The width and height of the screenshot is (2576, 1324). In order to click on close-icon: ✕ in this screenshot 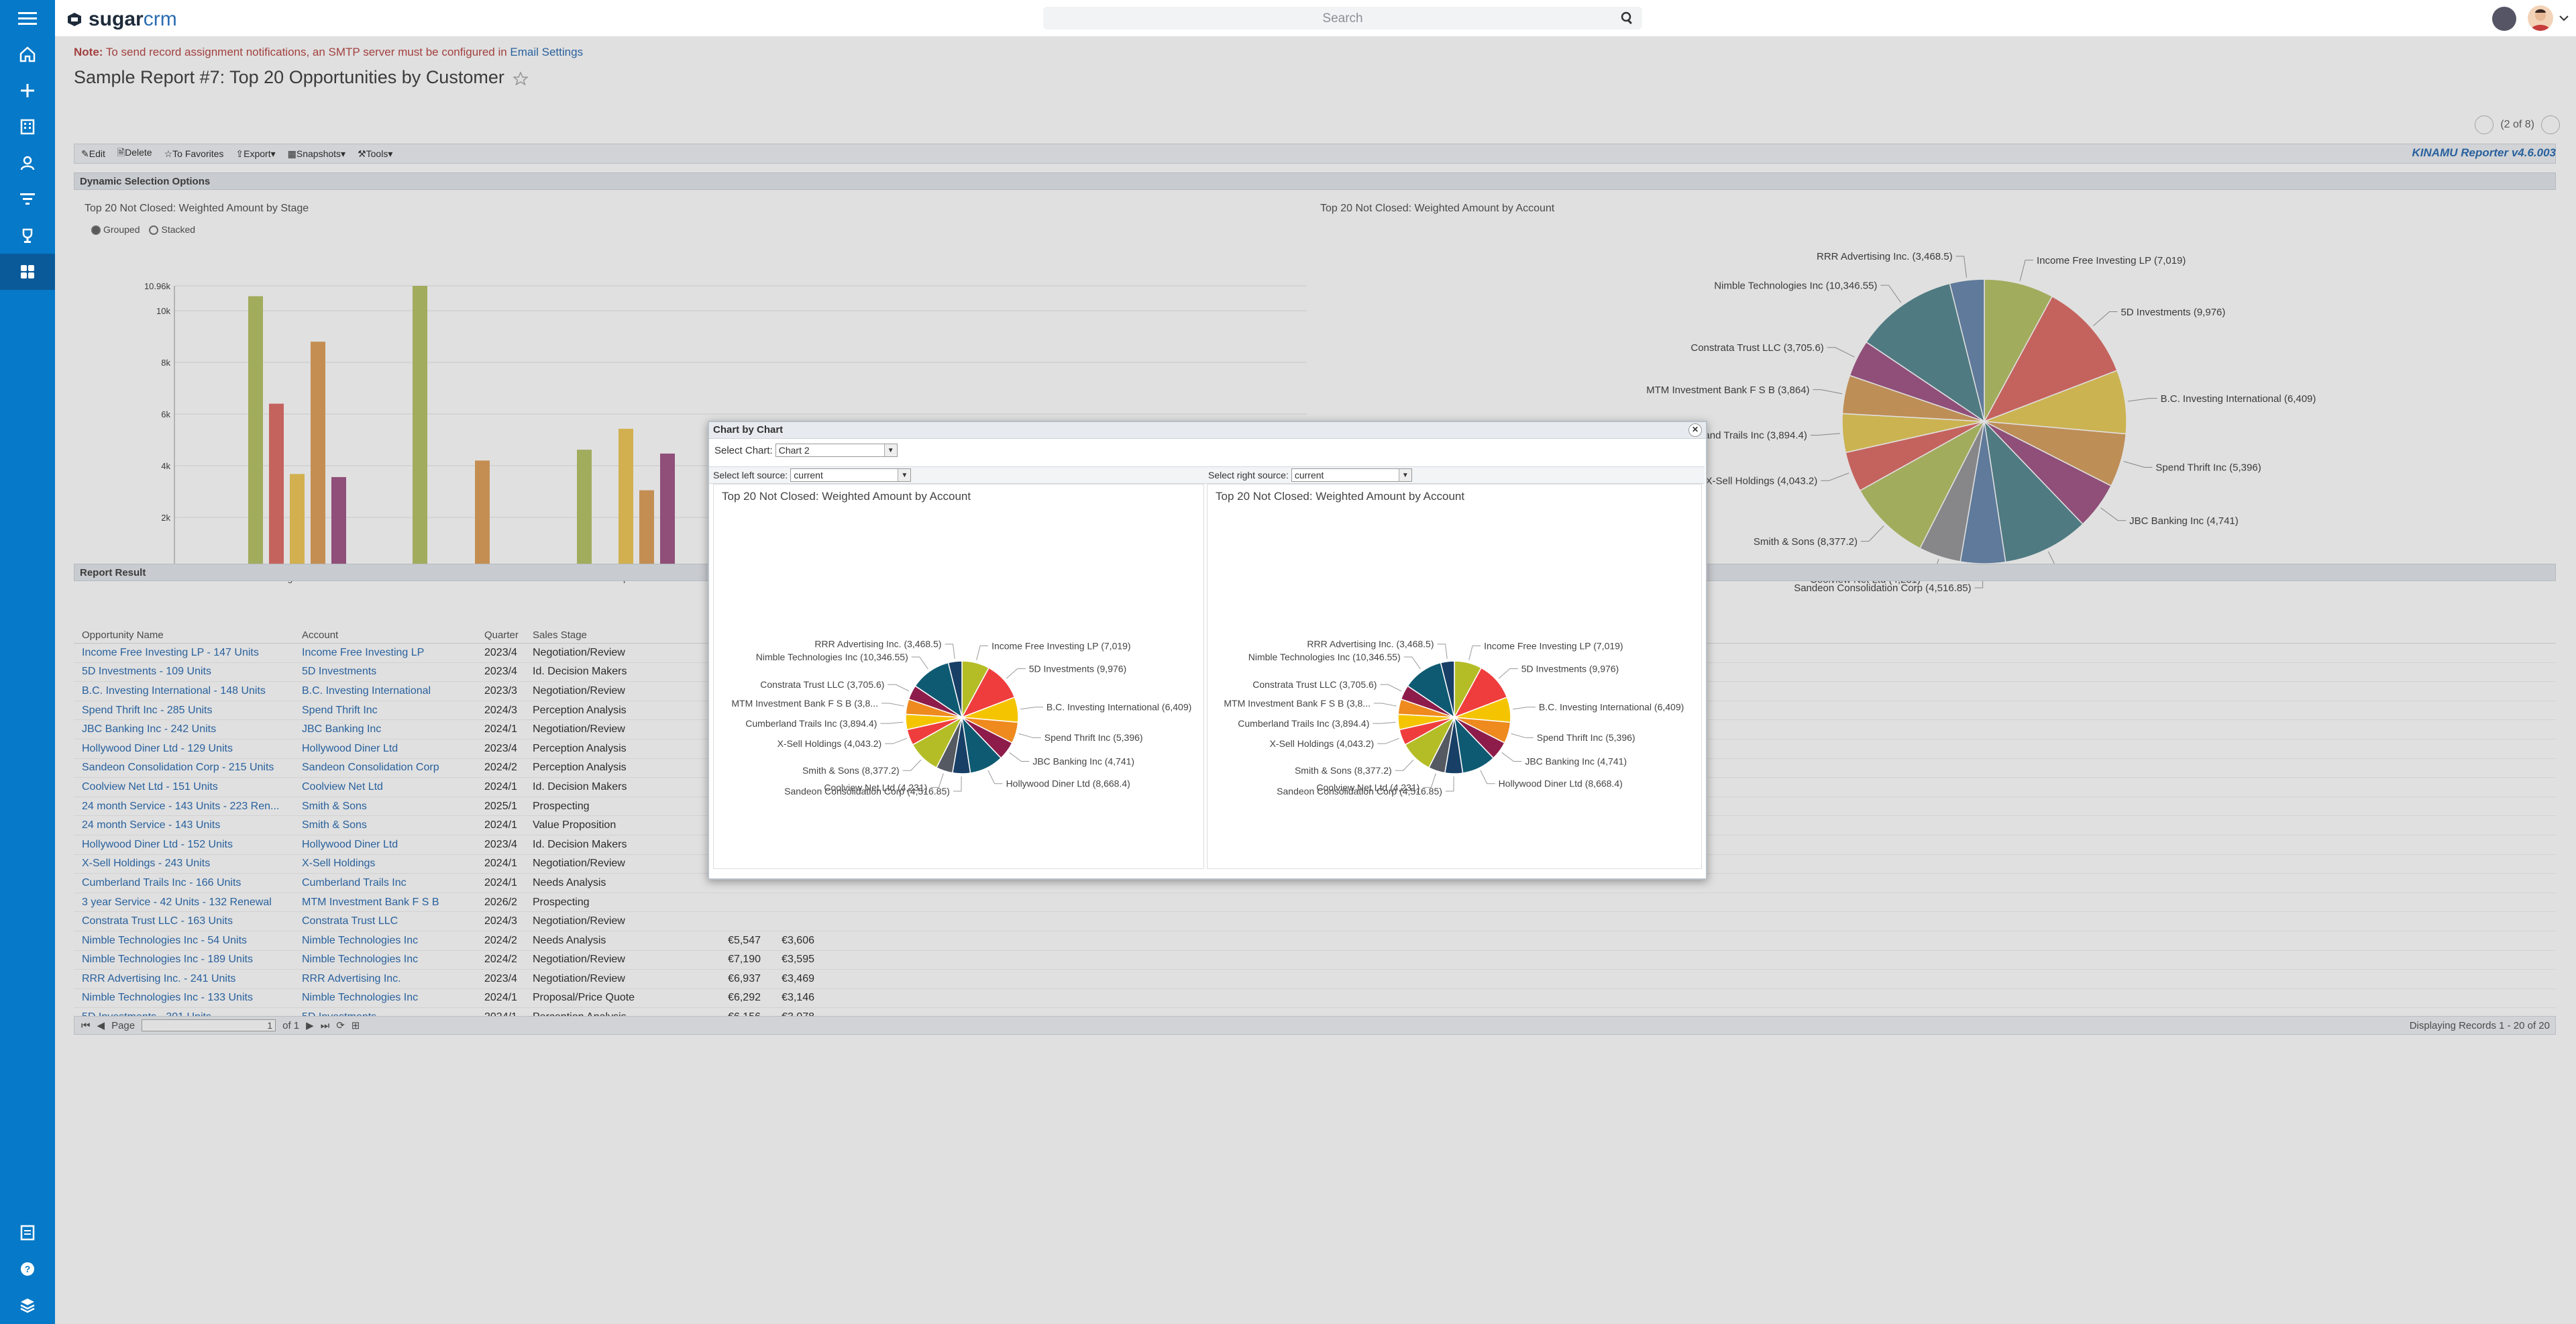, I will do `click(1695, 430)`.